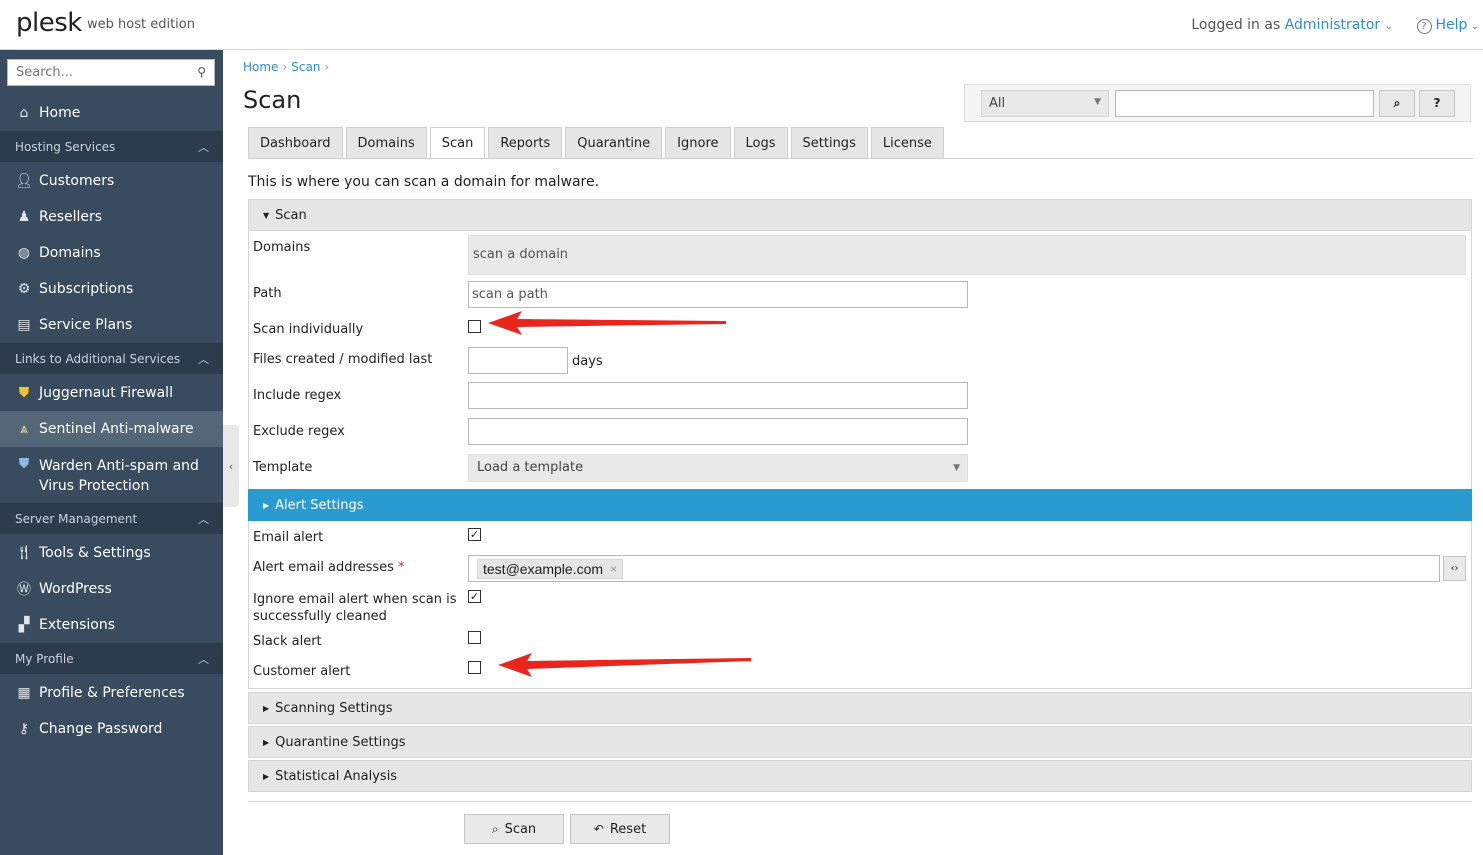 Image resolution: width=1483 pixels, height=855 pixels. Describe the element at coordinates (111, 393) in the screenshot. I see `sidebar-item-juggernaut: ⛊ Juggernaut Firewall` at that location.